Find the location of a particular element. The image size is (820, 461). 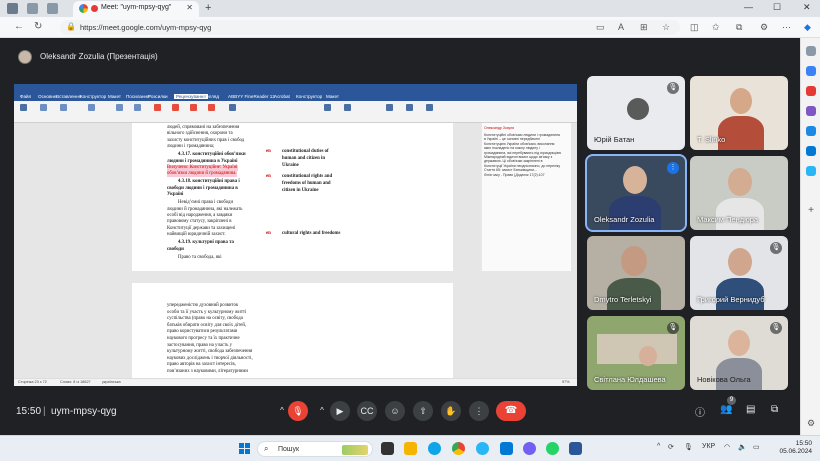

minimize-icon: — is located at coordinates (748, 7).